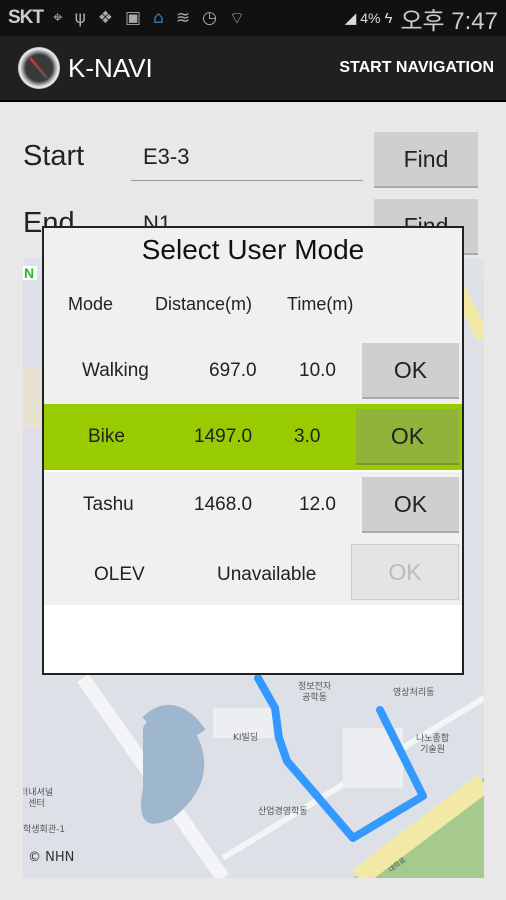 This screenshot has height=900, width=506. Describe the element at coordinates (204, 304) in the screenshot. I see `column-header-distance: Distance(m)` at that location.